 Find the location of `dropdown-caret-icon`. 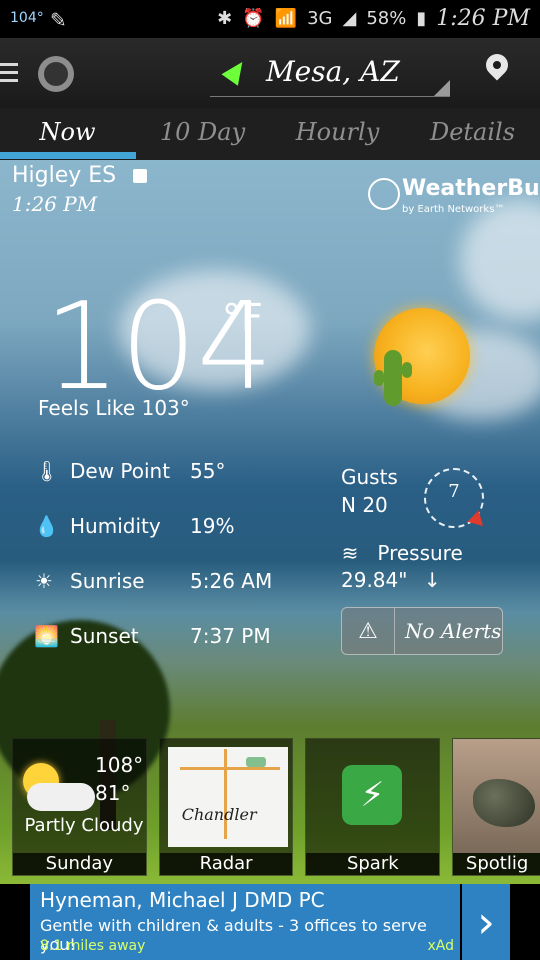

dropdown-caret-icon is located at coordinates (442, 88).